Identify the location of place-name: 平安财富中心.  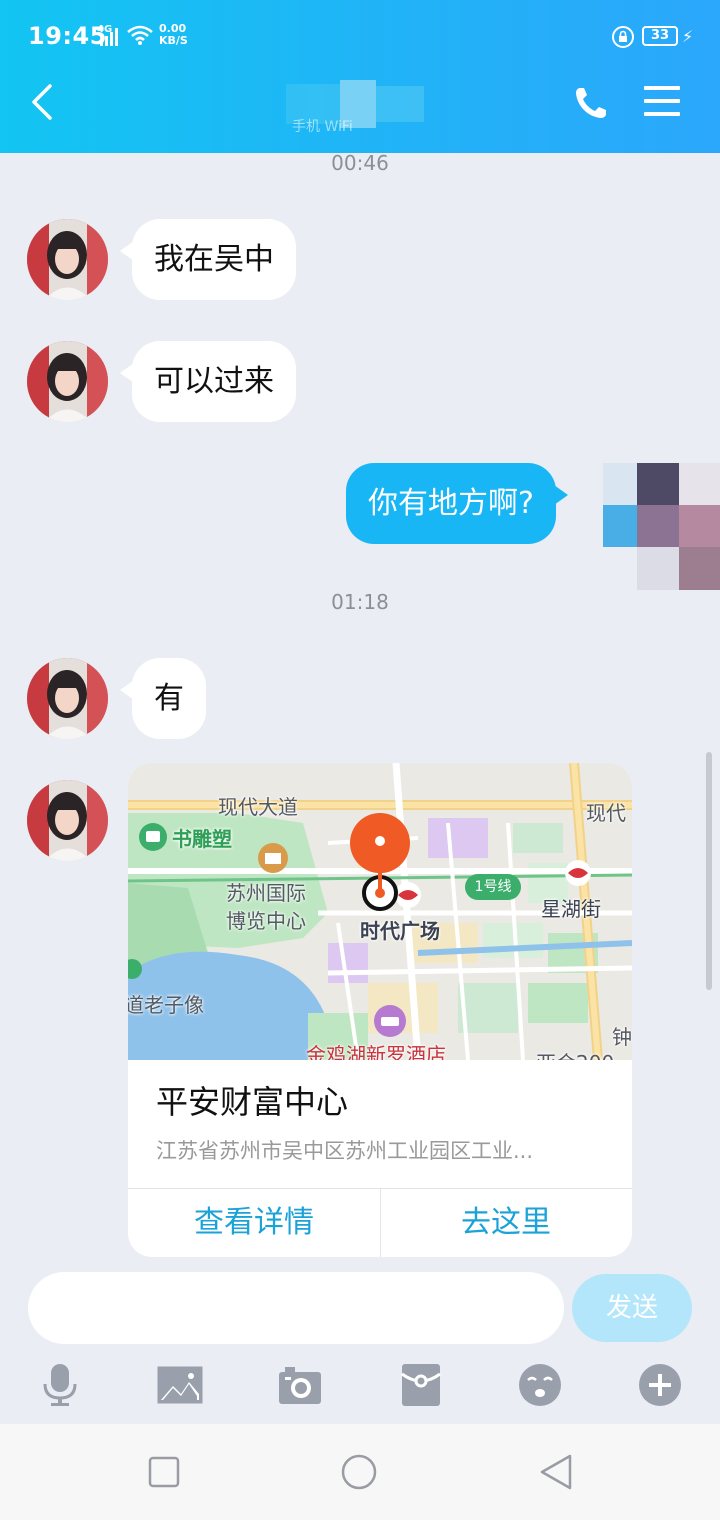
(252, 1102).